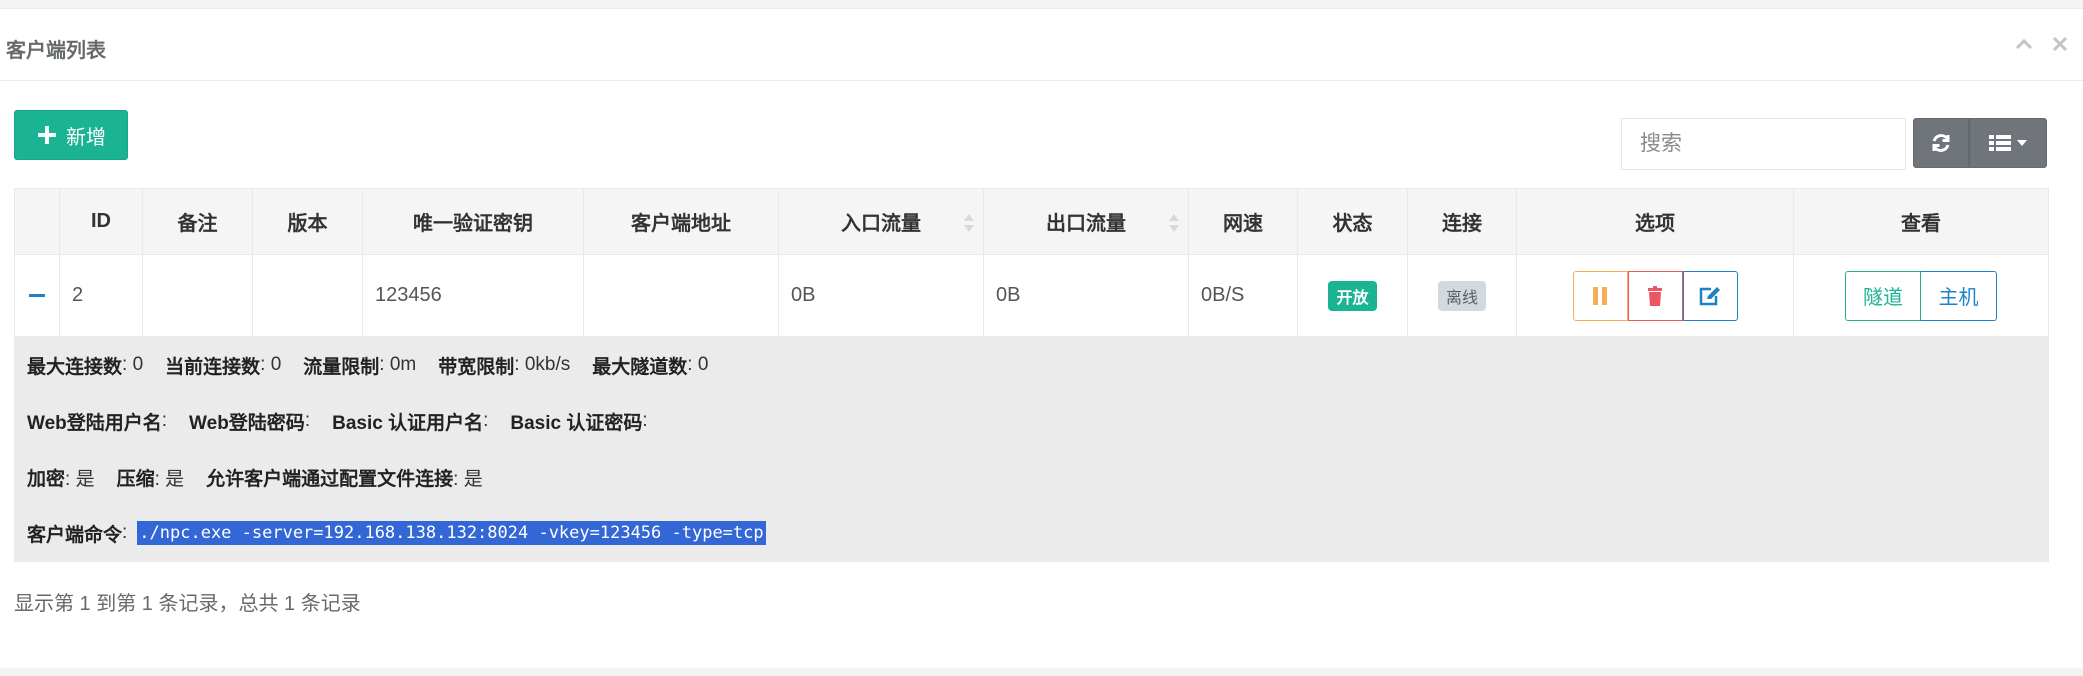 The height and width of the screenshot is (676, 2083). What do you see at coordinates (47, 135) in the screenshot?
I see `plus-icon` at bounding box center [47, 135].